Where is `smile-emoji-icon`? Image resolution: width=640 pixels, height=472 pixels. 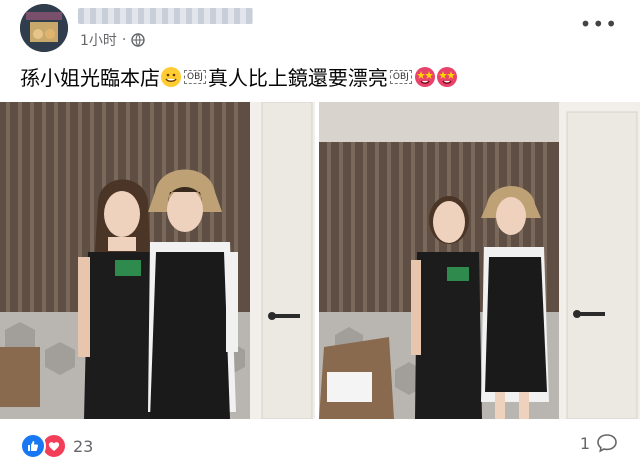
smile-emoji-icon is located at coordinates (171, 76).